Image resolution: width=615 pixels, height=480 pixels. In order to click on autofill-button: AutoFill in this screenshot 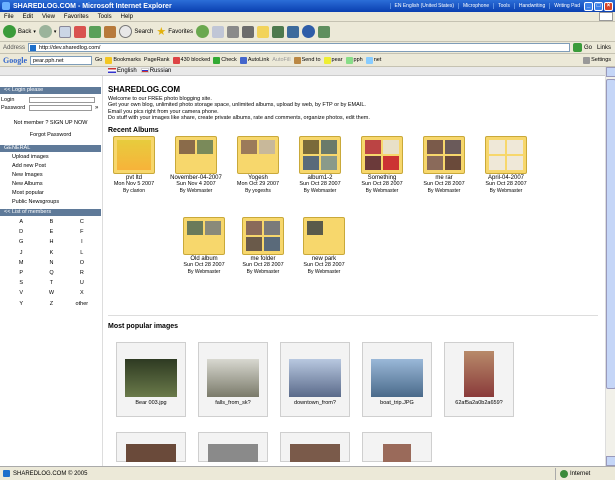, I will do `click(281, 60)`.